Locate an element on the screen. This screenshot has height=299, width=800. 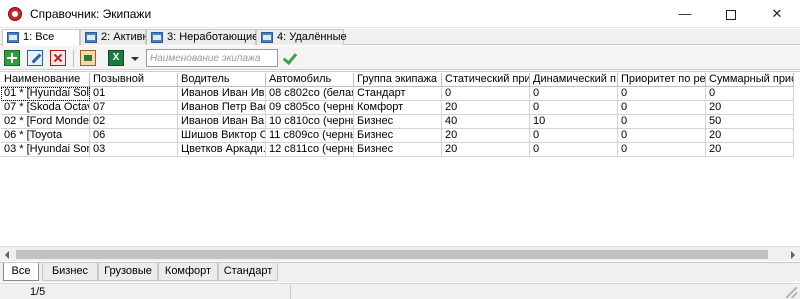
scroll-left-icon is located at coordinates (7, 254).